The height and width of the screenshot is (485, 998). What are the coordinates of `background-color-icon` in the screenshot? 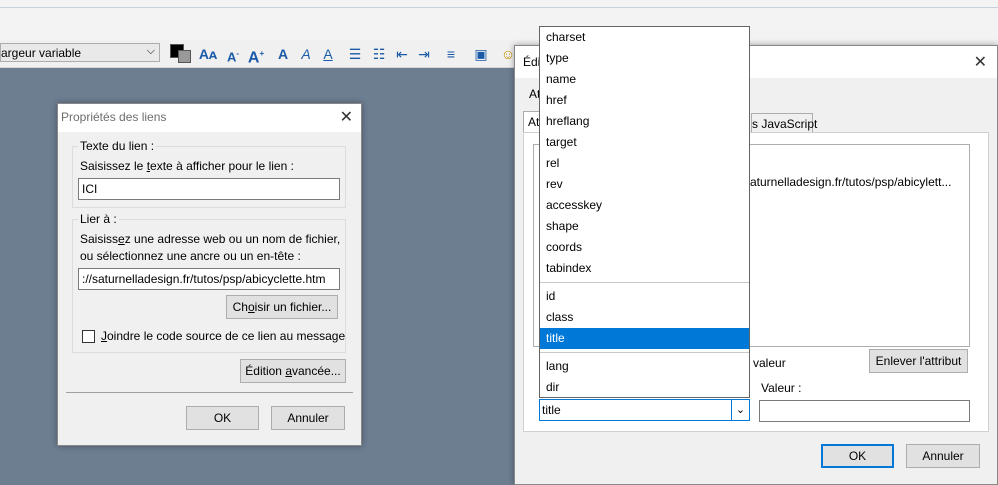 It's located at (184, 56).